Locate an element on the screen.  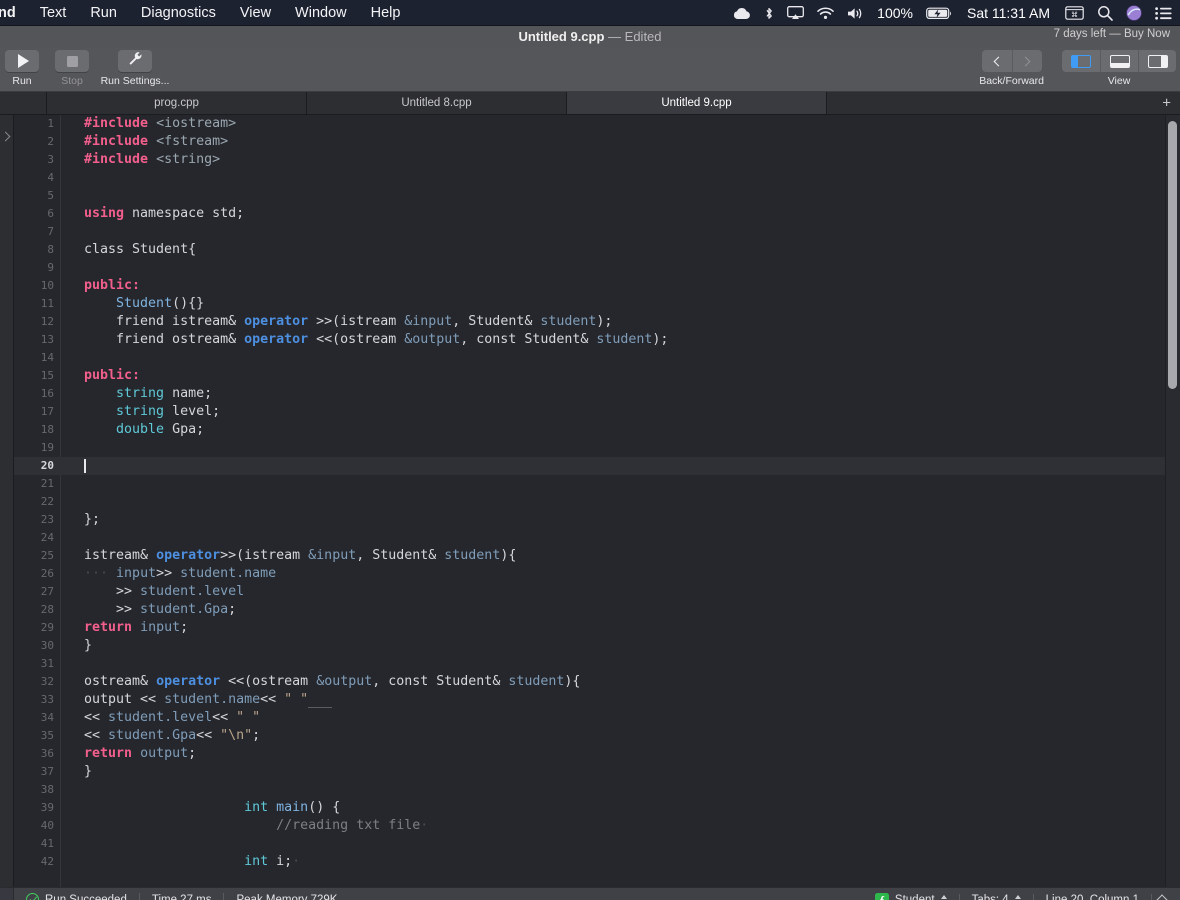
code-line: 11 Student(){} is located at coordinates (597, 304).